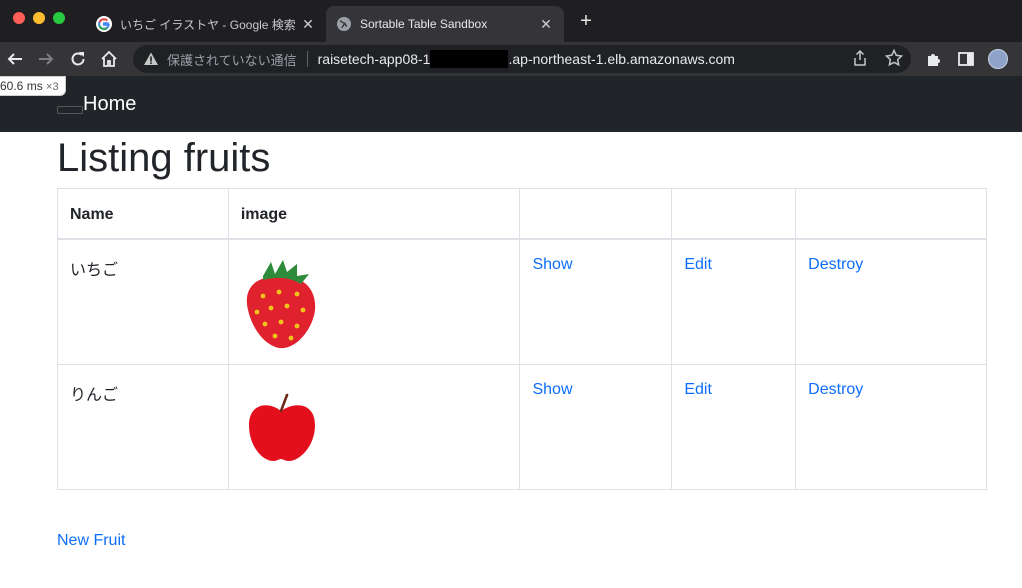 The width and height of the screenshot is (1022, 588). I want to click on back-button, so click(15, 59).